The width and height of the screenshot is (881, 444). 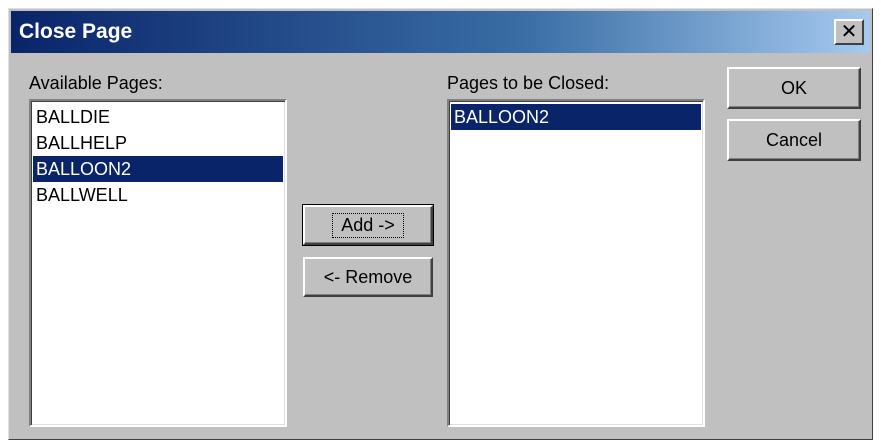 What do you see at coordinates (76, 31) in the screenshot?
I see `dialog-title: Close Page` at bounding box center [76, 31].